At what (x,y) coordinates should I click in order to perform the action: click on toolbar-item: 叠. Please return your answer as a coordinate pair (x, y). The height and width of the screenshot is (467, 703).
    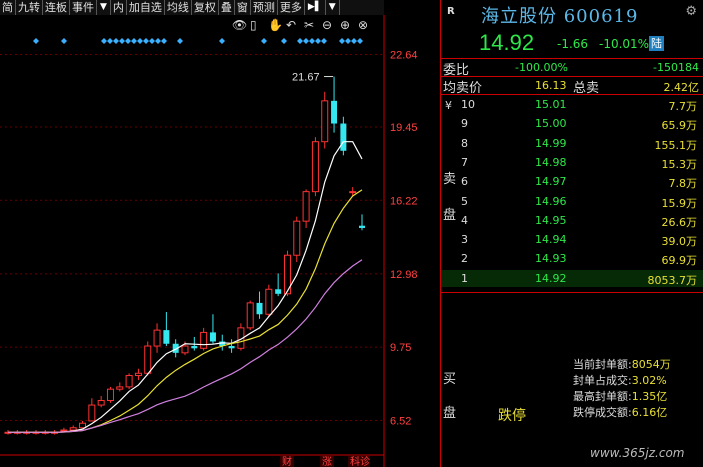
    Looking at the image, I should click on (227, 7).